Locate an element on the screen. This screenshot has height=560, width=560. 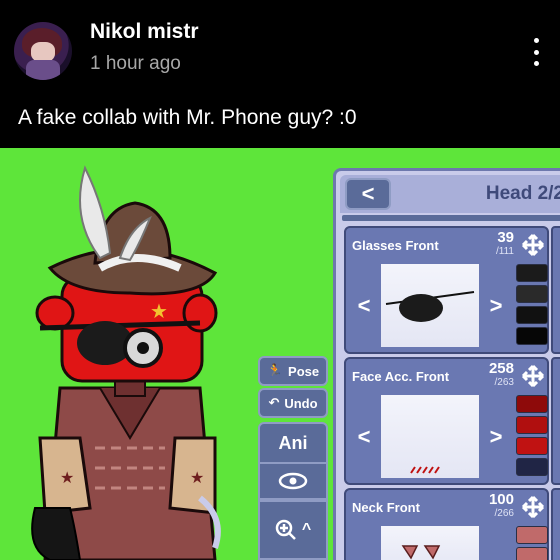
category-neck-front: Neck Front 100 /266 is located at coordinates (446, 524).